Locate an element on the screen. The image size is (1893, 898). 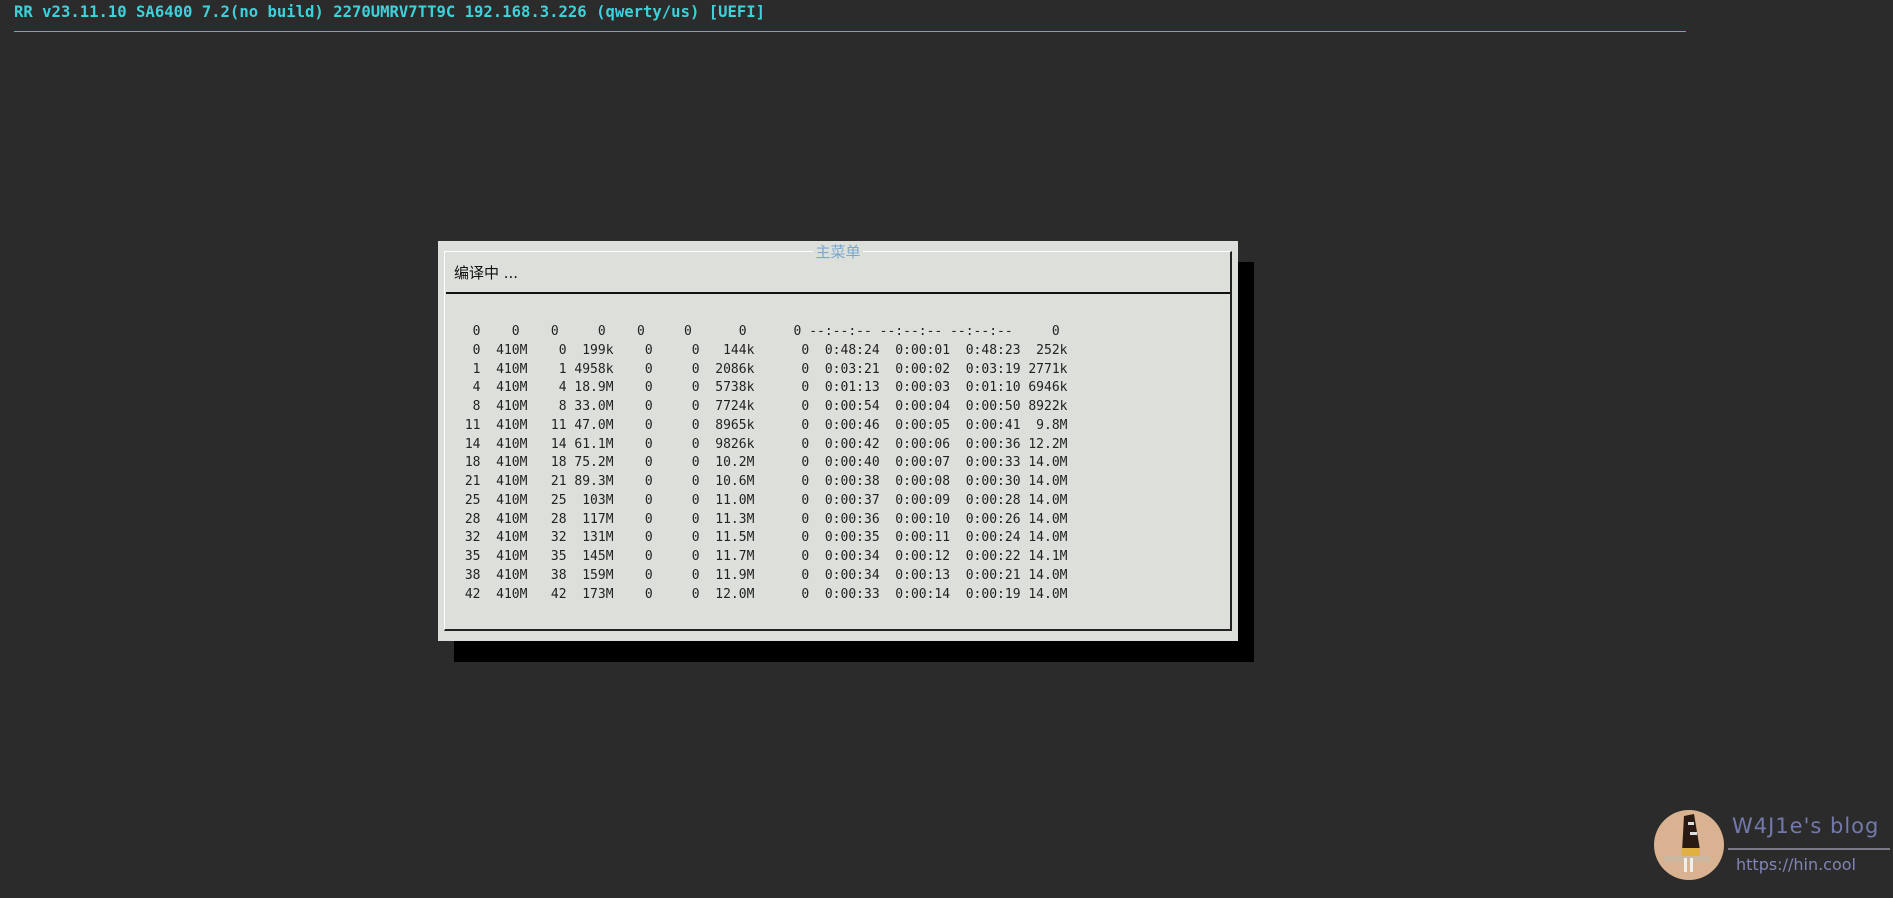
watermark-name: W4J1e's blog is located at coordinates (1806, 826).